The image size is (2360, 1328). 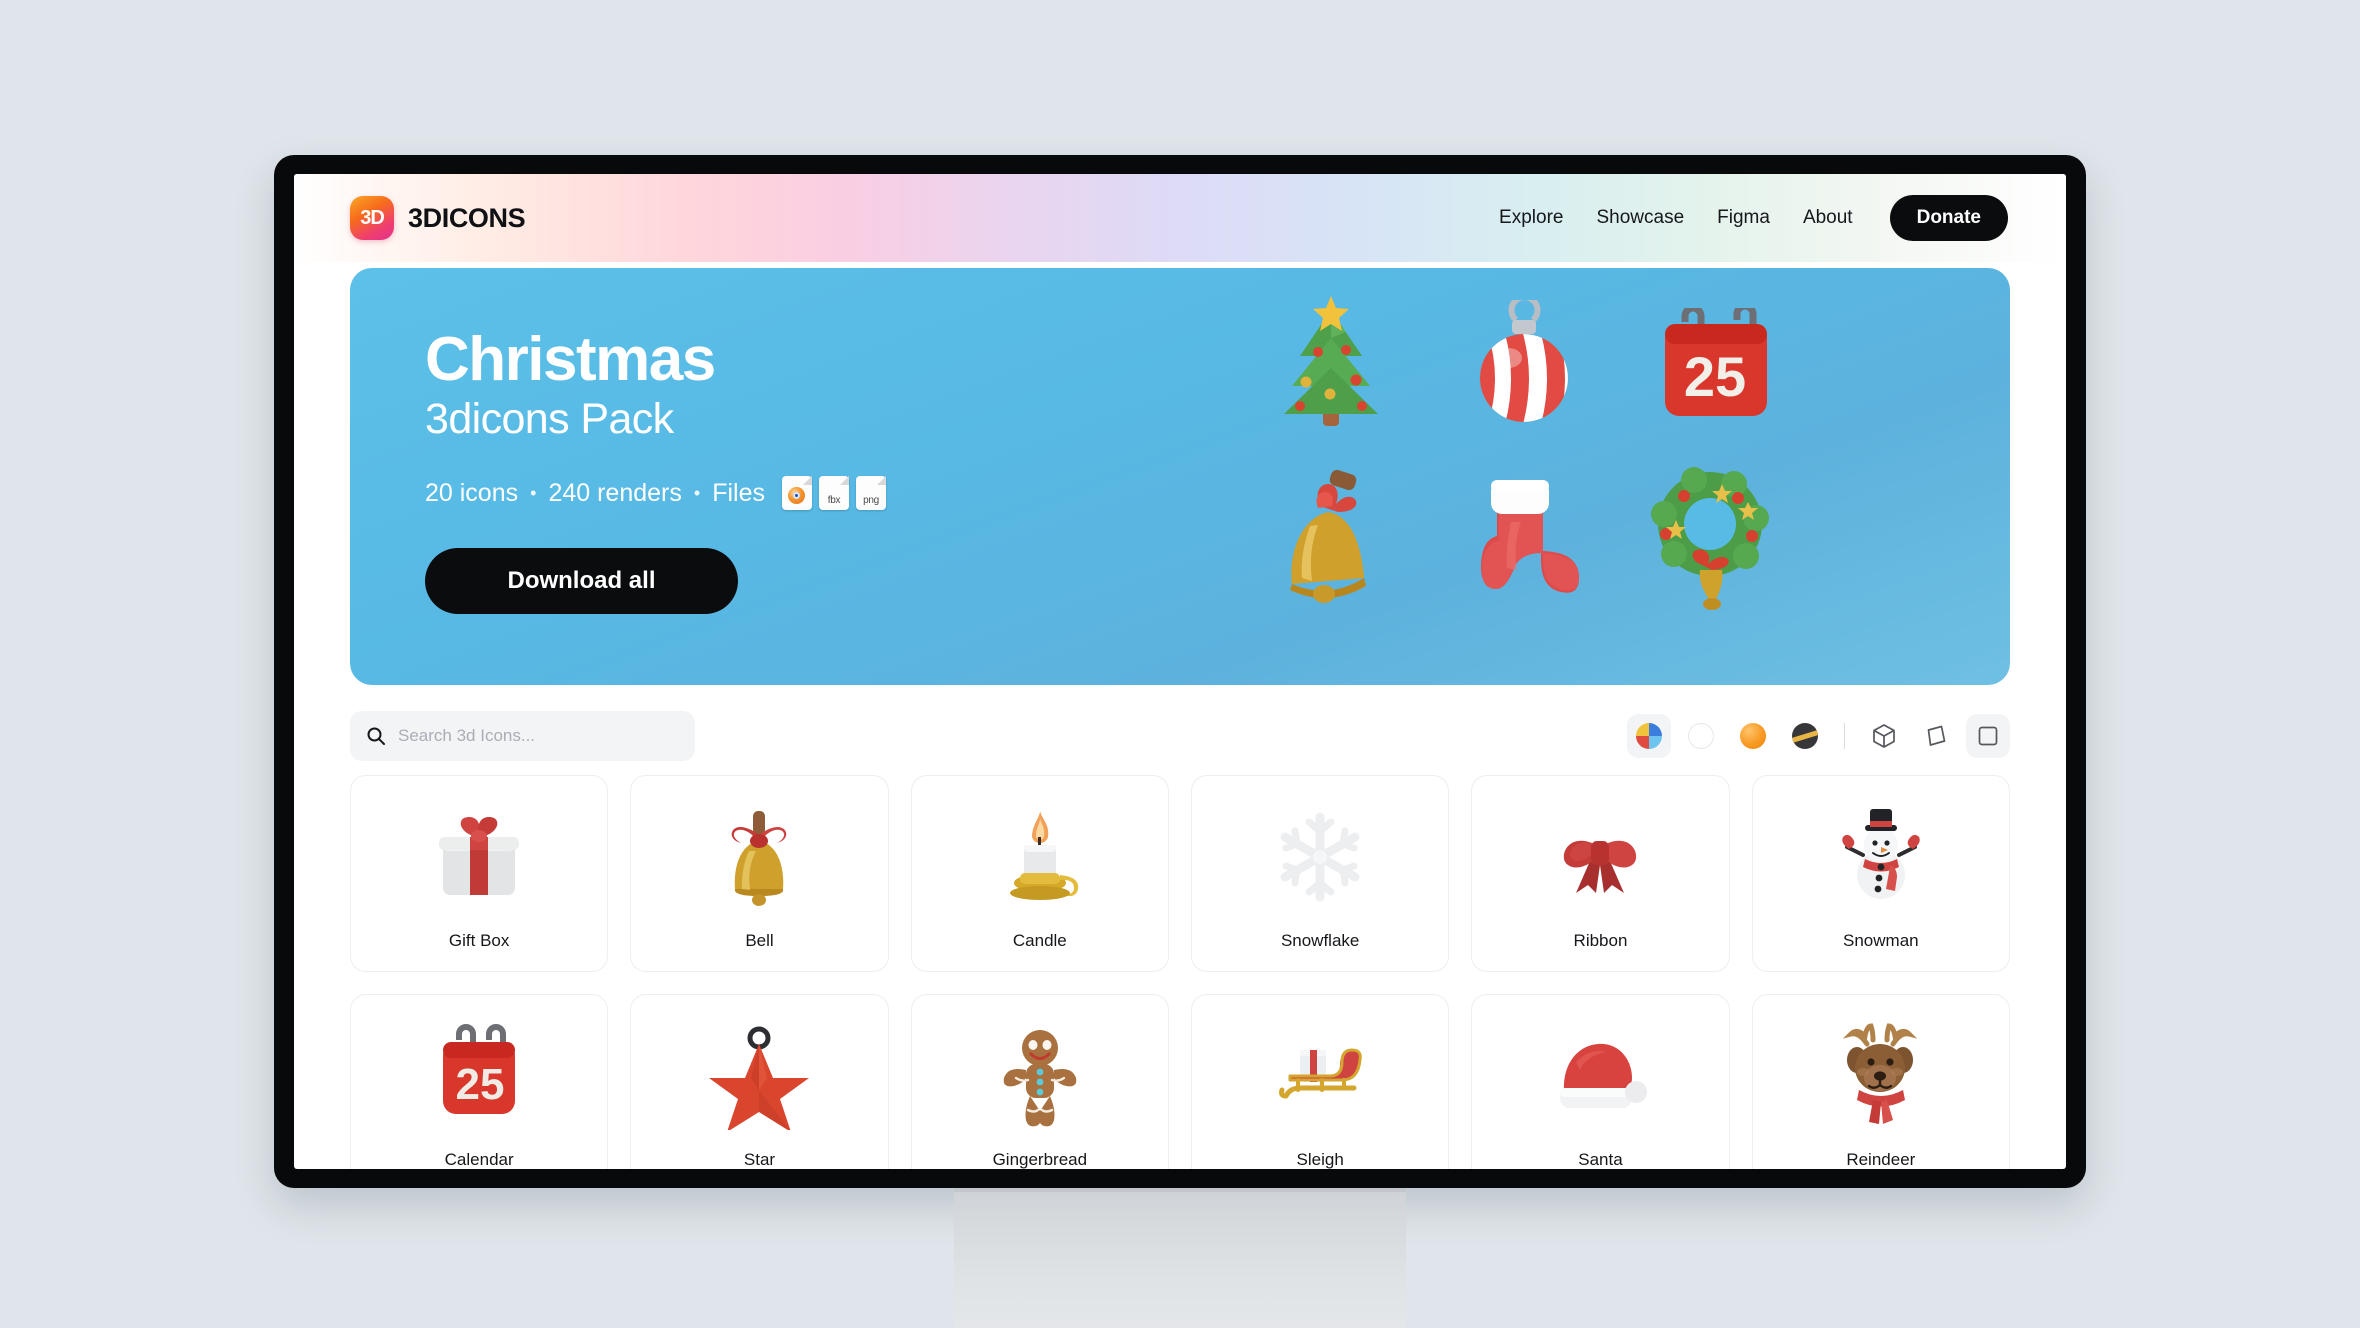 I want to click on cube-icon, so click(x=1884, y=736).